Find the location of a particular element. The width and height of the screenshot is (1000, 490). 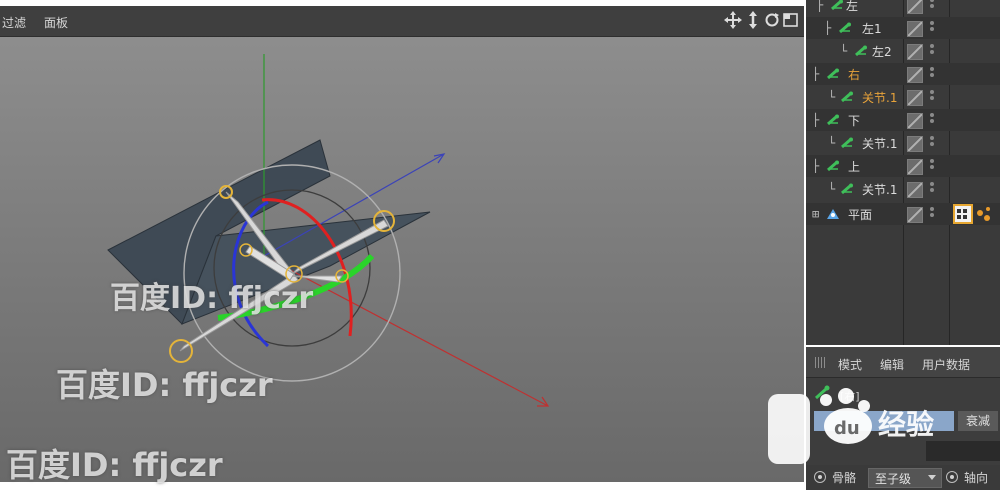

bone-radio is located at coordinates (820, 477).